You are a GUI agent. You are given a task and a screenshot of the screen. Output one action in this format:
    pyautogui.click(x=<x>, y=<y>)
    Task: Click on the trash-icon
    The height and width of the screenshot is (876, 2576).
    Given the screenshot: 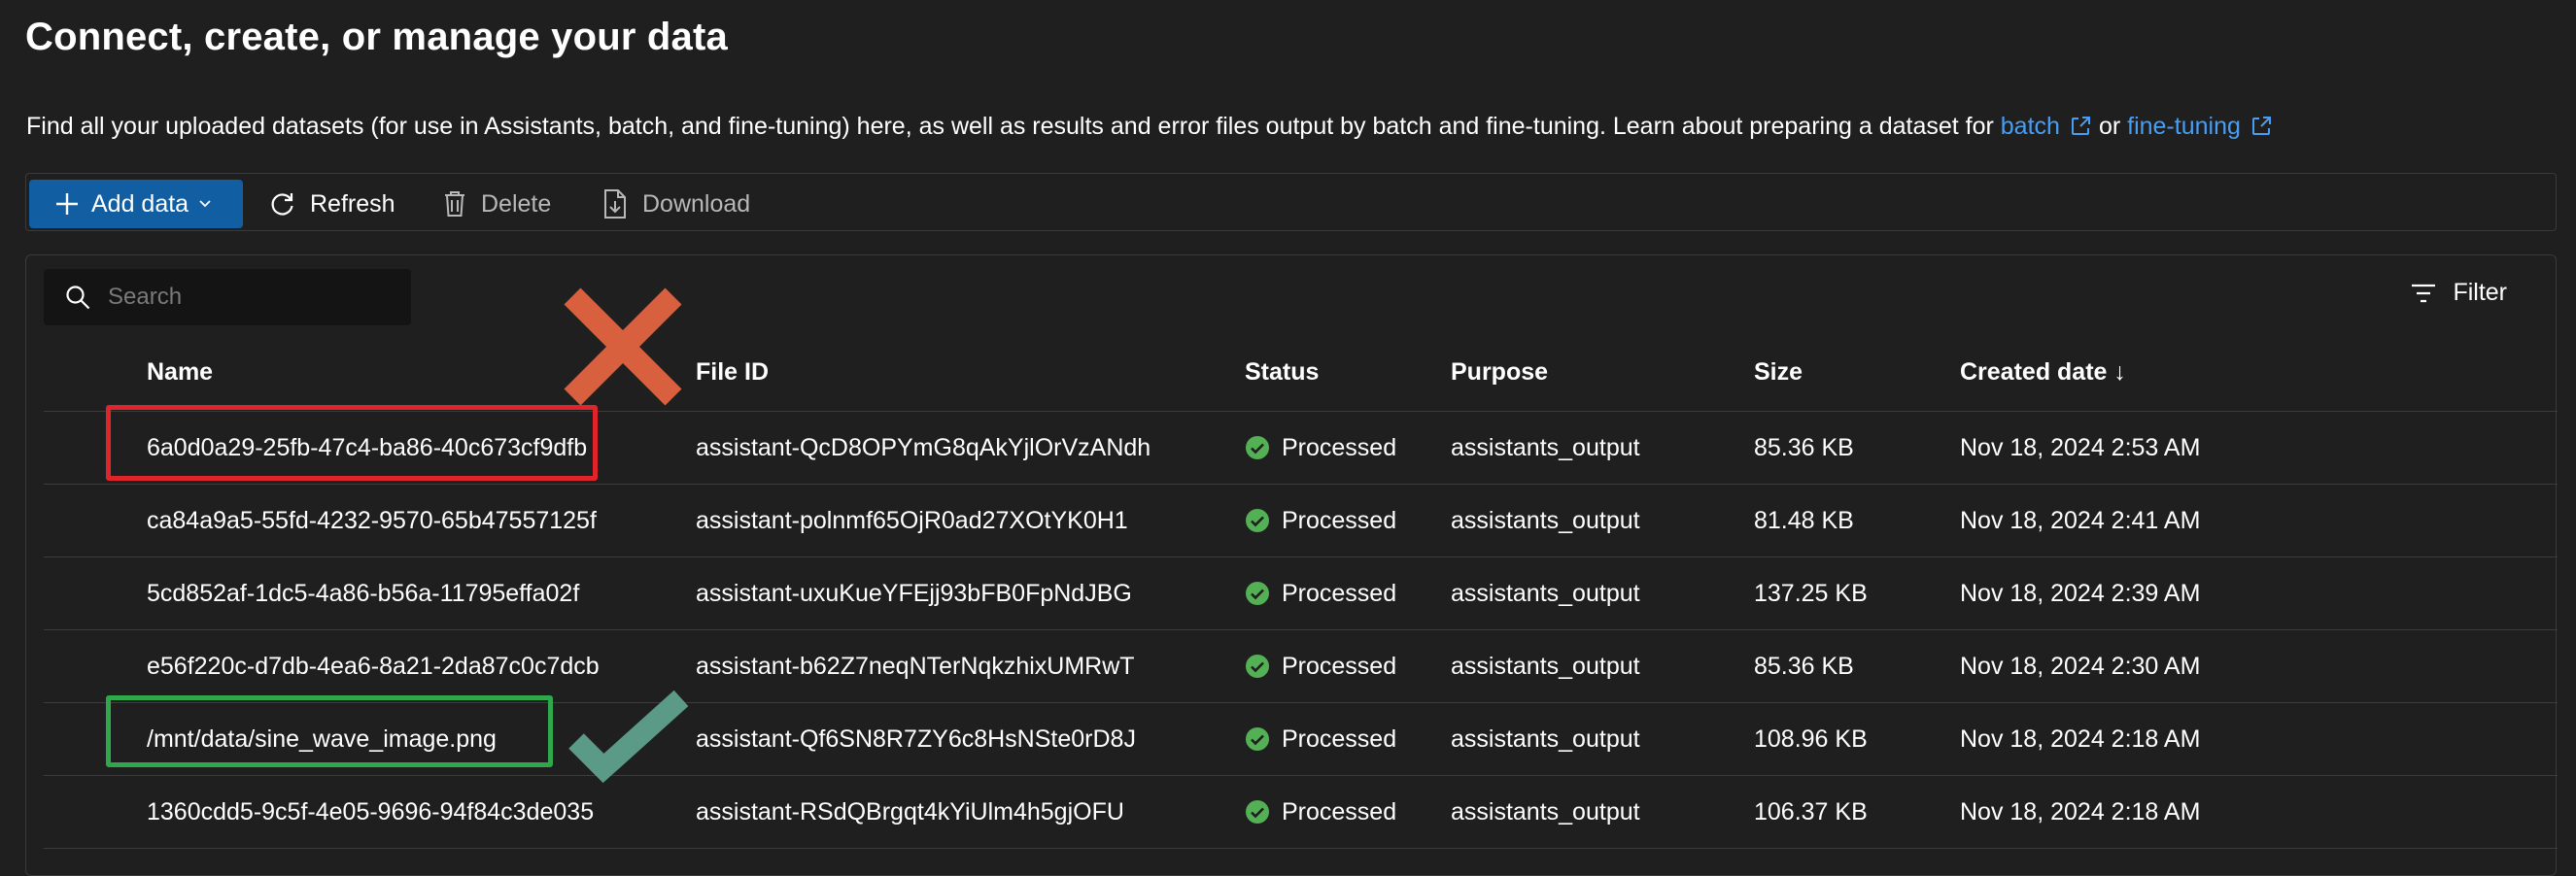 What is the action you would take?
    pyautogui.click(x=454, y=204)
    